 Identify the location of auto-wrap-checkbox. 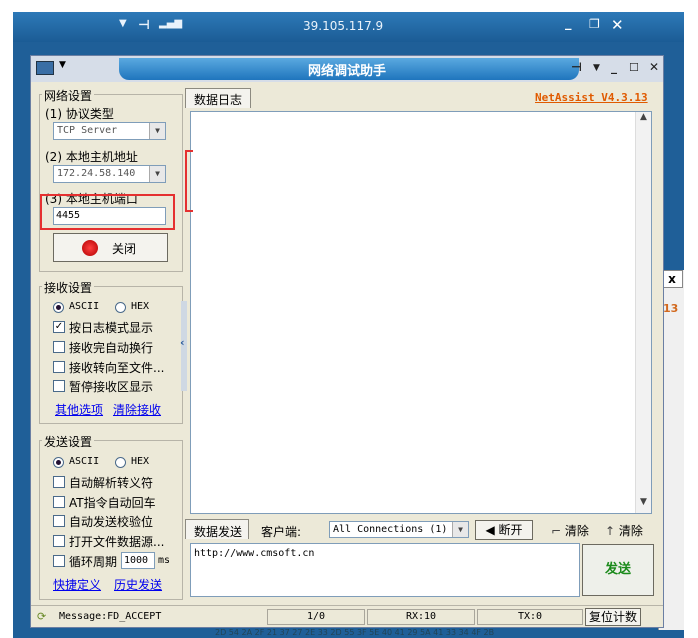
(59, 347).